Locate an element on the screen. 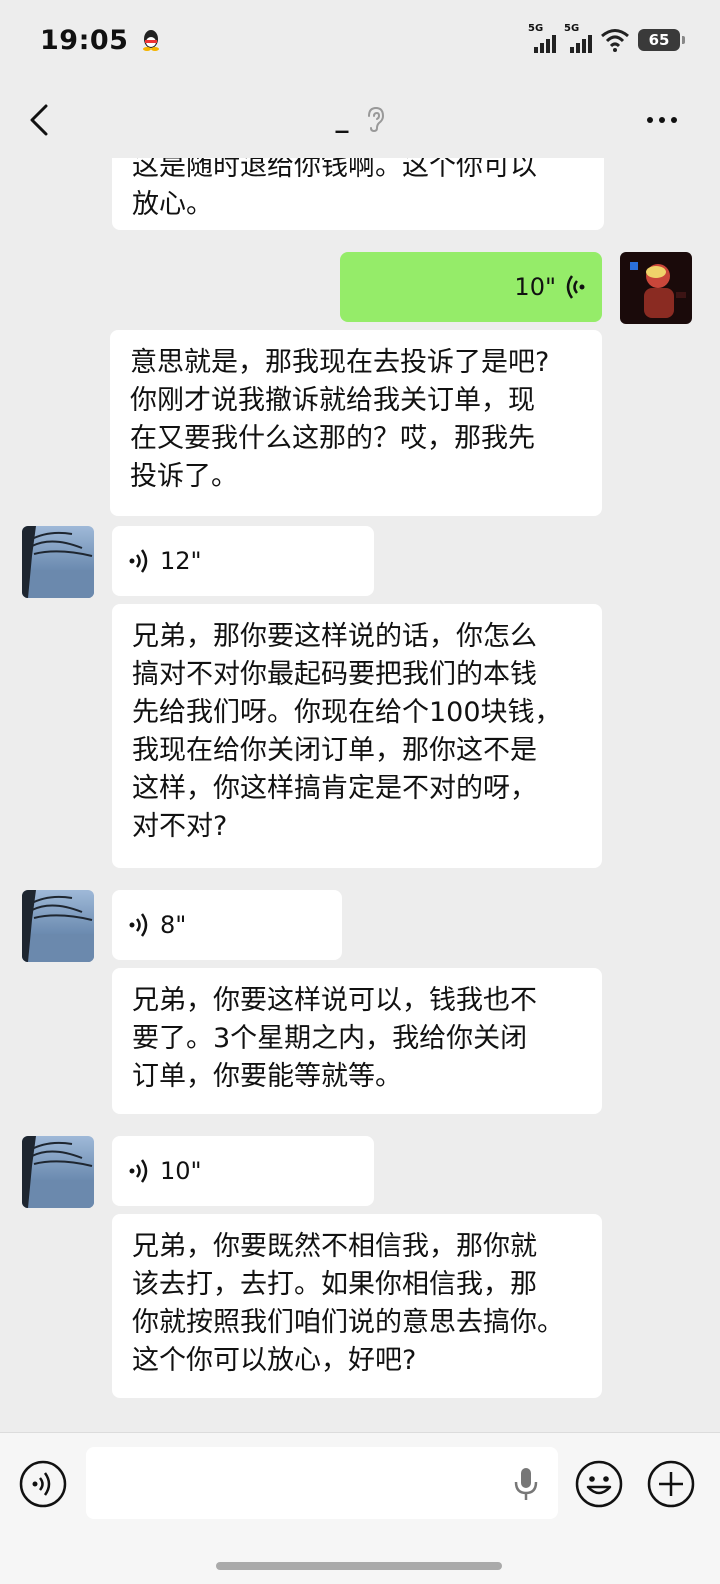 Image resolution: width=720 pixels, height=1584 pixels. status-bar: 19:05 5G 5G 65 is located at coordinates (360, 40).